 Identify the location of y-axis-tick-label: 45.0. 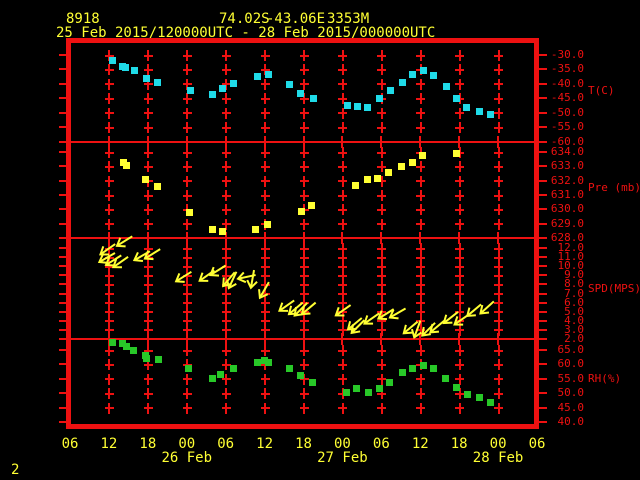
(571, 407).